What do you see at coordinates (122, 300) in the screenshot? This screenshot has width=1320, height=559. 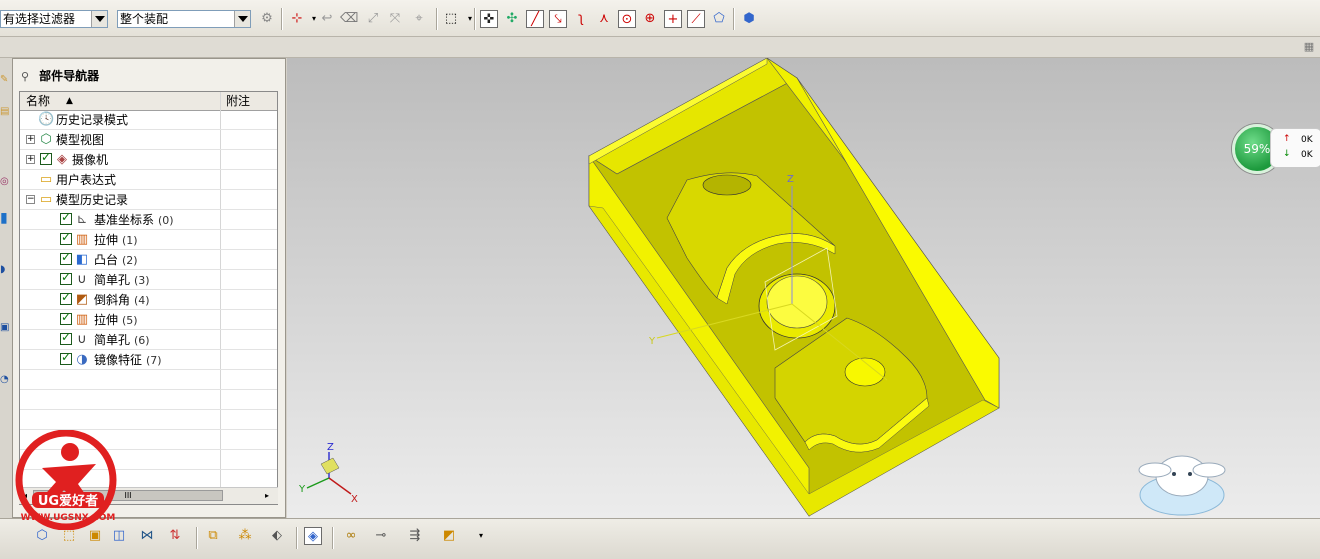 I see `tree-row-label: 倒斜角 (4)` at bounding box center [122, 300].